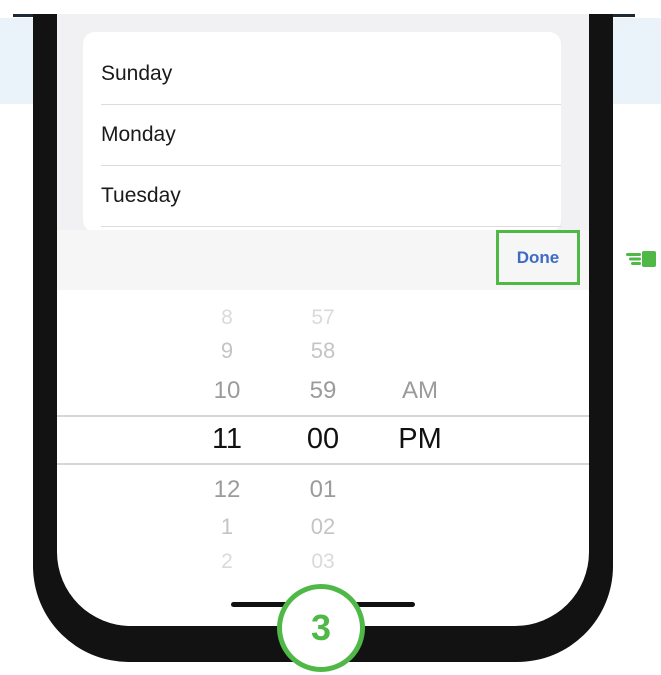 The width and height of the screenshot is (661, 675). Describe the element at coordinates (323, 490) in the screenshot. I see `minute-option: 01` at that location.